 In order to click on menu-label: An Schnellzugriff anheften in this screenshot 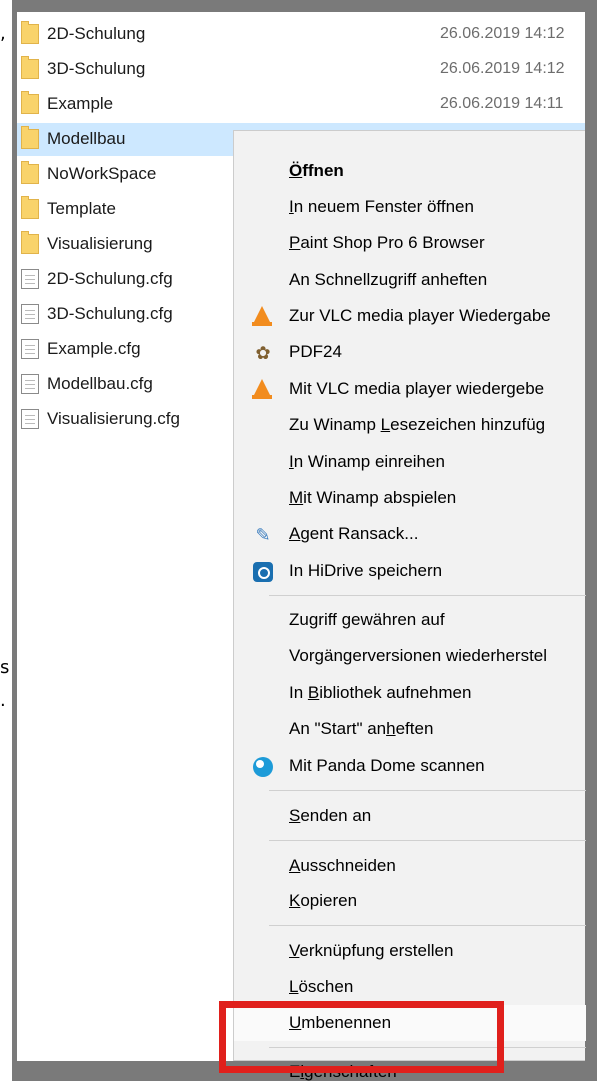, I will do `click(388, 279)`.